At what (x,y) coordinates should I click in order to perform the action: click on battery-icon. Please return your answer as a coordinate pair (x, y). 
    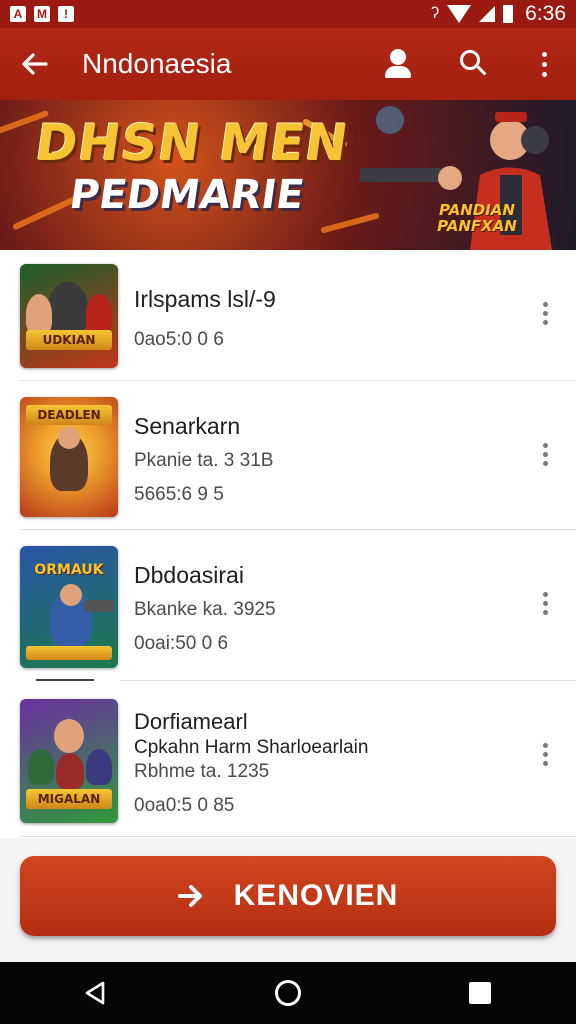
    Looking at the image, I should click on (508, 14).